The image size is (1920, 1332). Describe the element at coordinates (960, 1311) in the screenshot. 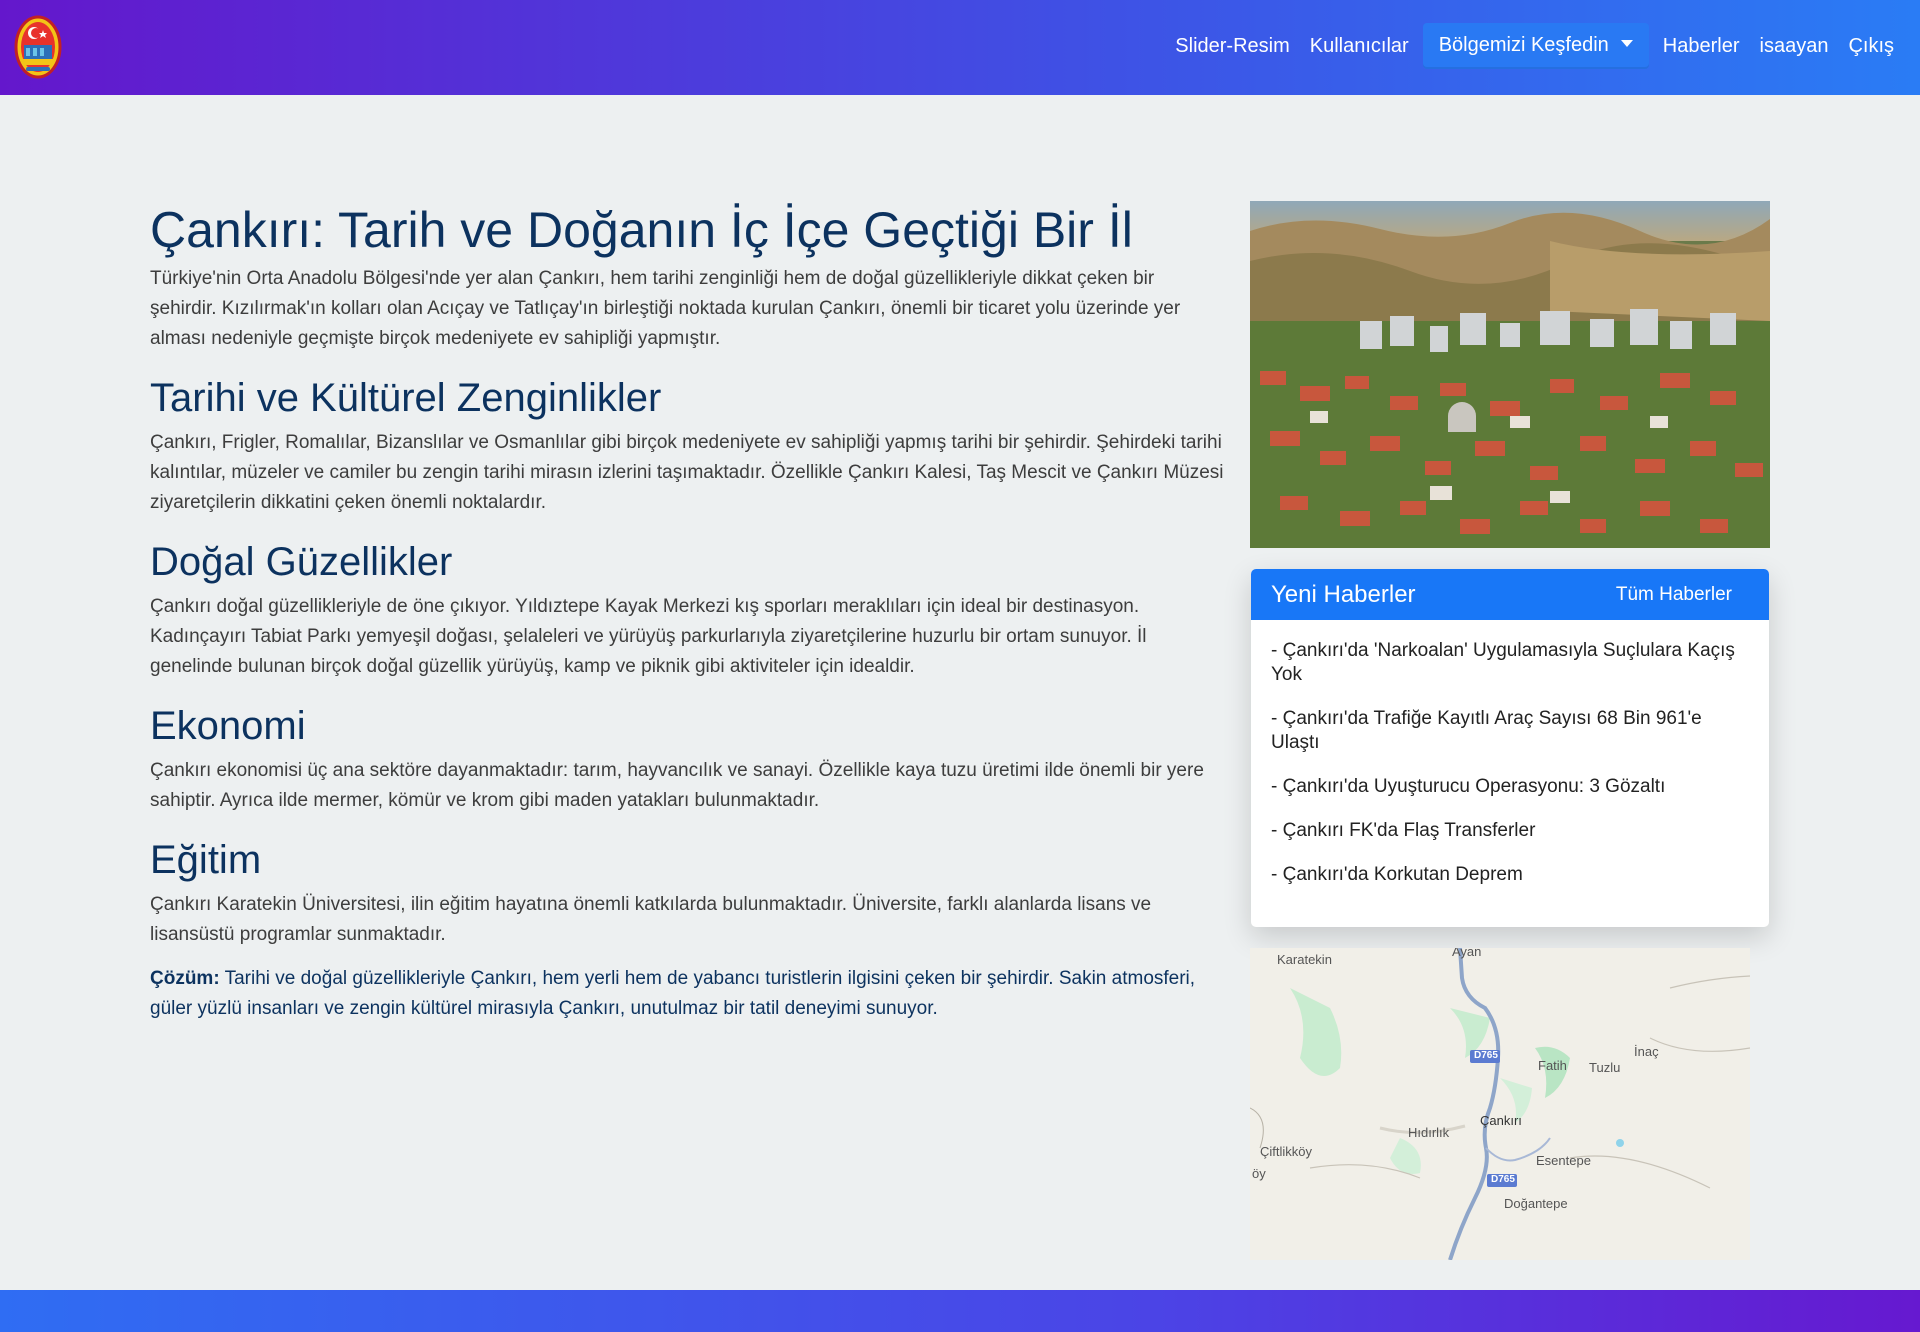

I see `footer-bar` at that location.